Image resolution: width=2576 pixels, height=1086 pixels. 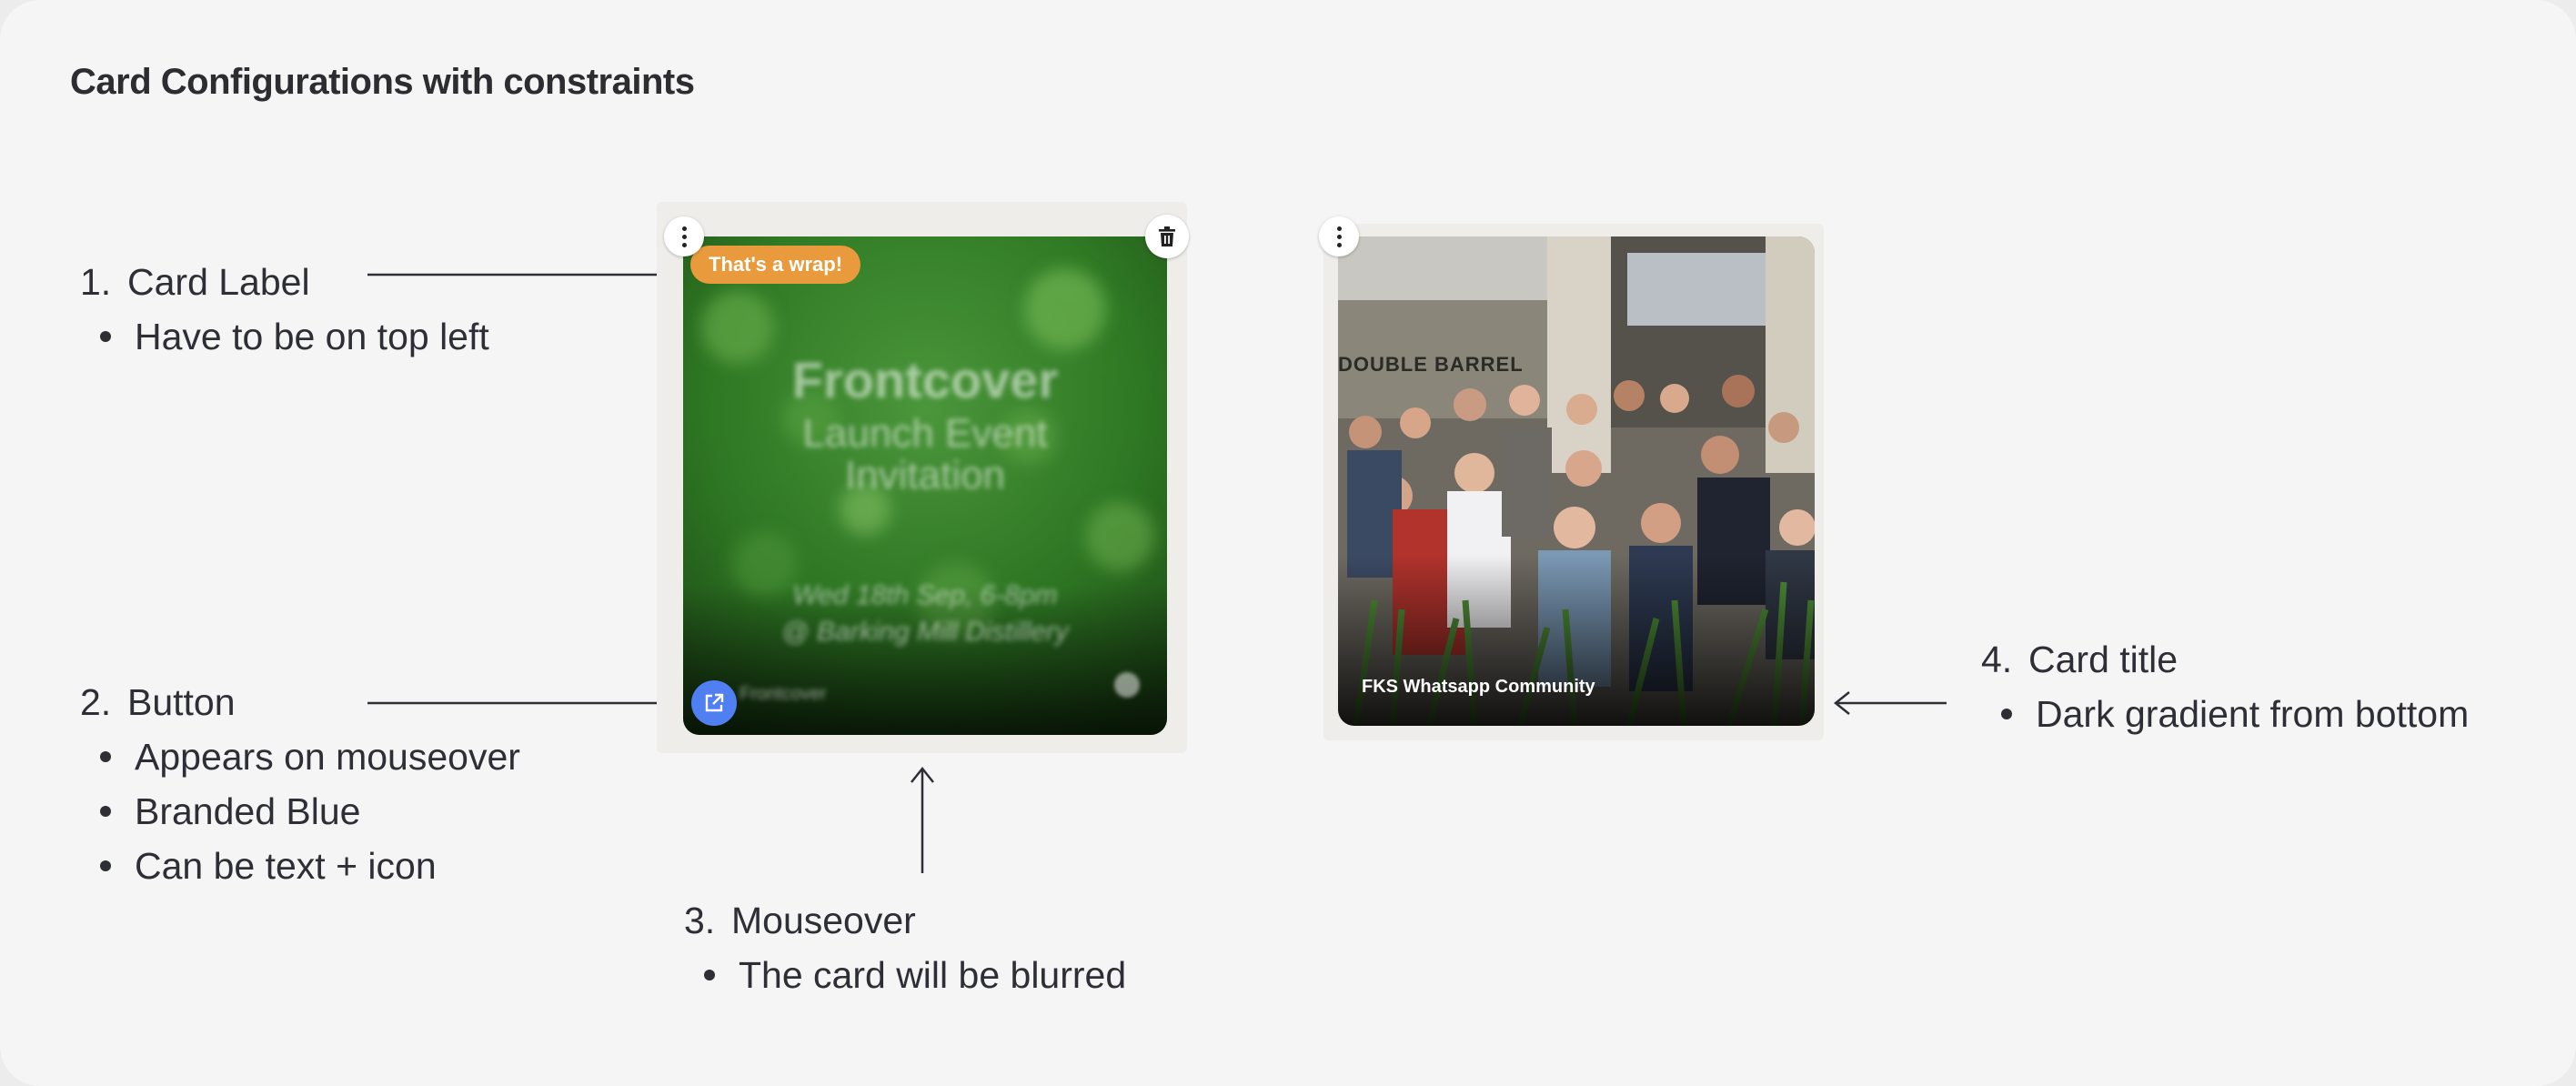 What do you see at coordinates (933, 975) in the screenshot?
I see `note-bullet-text: The card will be blurred` at bounding box center [933, 975].